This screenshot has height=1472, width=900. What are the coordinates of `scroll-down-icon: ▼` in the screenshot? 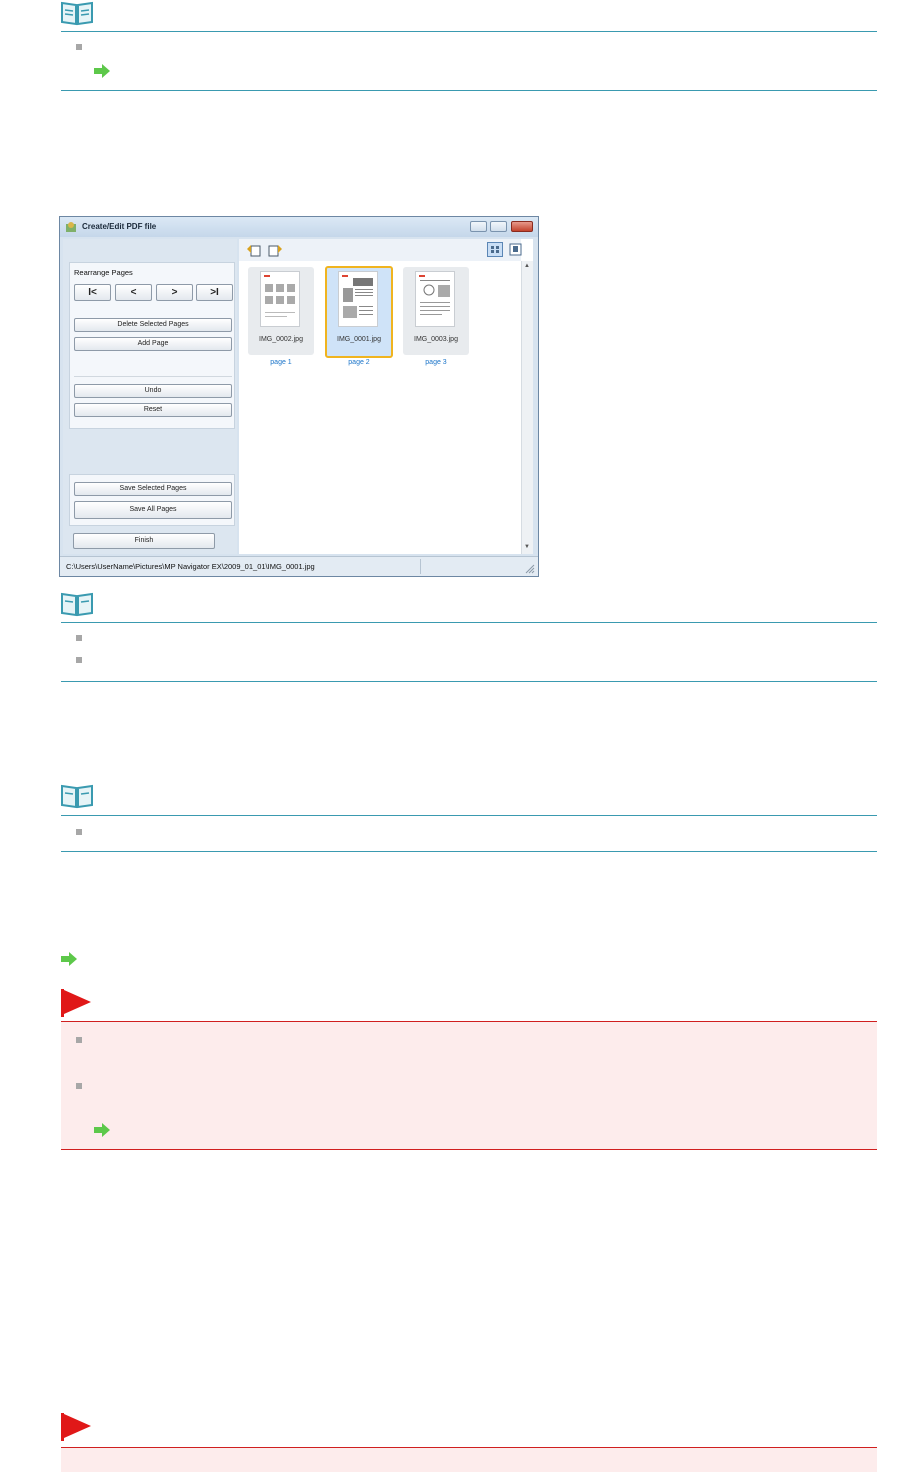 It's located at (527, 547).